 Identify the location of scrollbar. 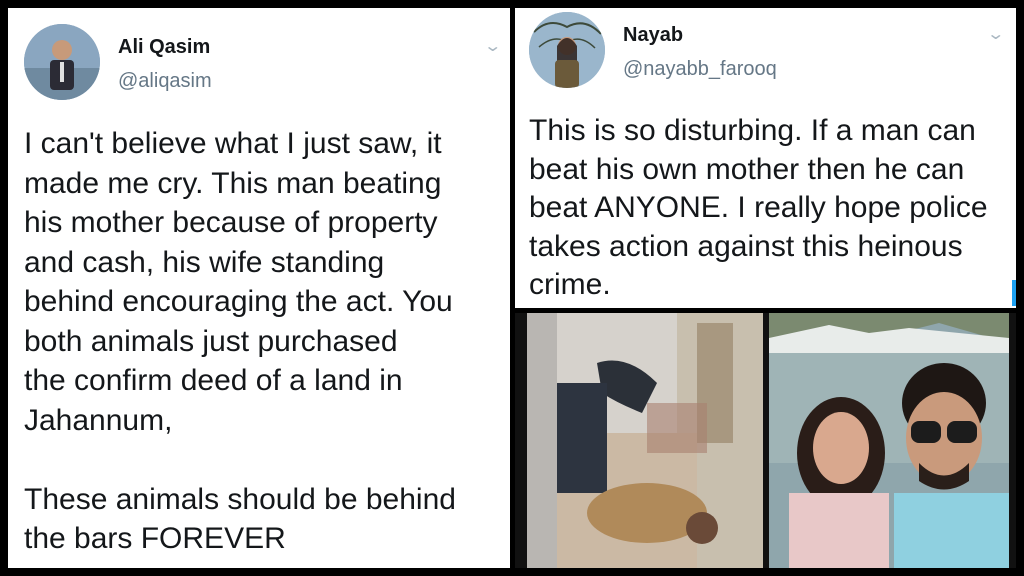
(1014, 293).